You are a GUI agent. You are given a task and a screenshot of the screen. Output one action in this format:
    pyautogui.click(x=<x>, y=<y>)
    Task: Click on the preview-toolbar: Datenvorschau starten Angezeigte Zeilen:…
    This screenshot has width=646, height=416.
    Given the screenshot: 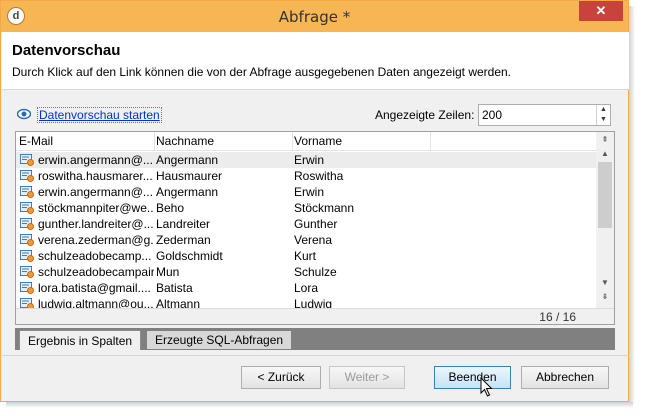 What is the action you would take?
    pyautogui.click(x=315, y=115)
    